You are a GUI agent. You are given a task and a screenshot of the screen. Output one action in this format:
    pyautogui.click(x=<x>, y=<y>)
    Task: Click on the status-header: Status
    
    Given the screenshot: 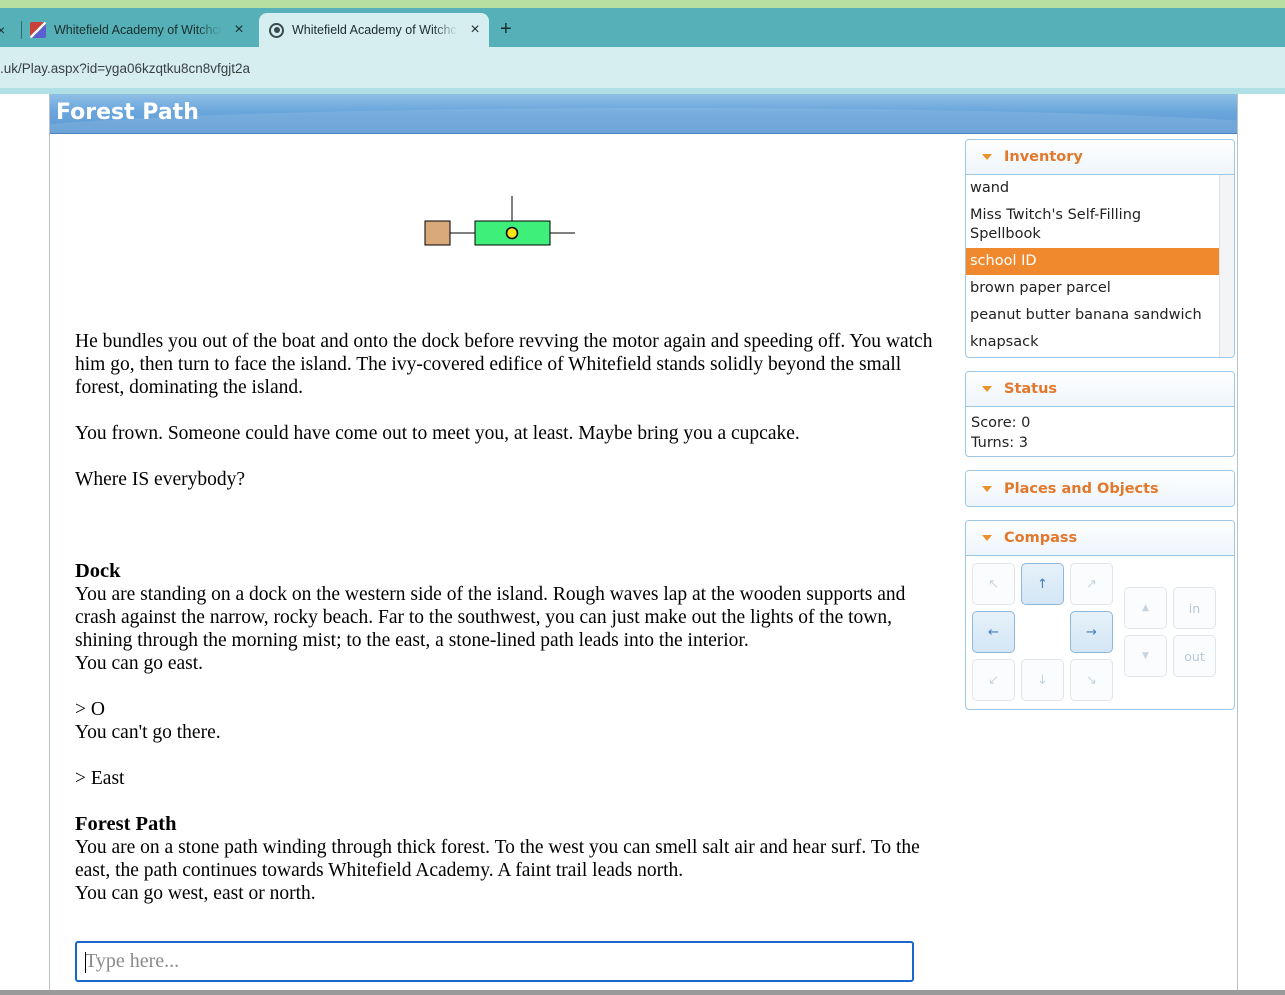 What is the action you would take?
    pyautogui.click(x=1100, y=389)
    